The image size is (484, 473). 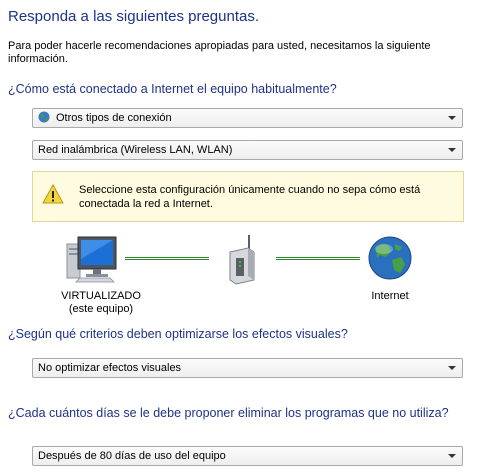 What do you see at coordinates (135, 150) in the screenshot?
I see `network-type-value: Red inalámbrica (Wireless LAN, WLAN)` at bounding box center [135, 150].